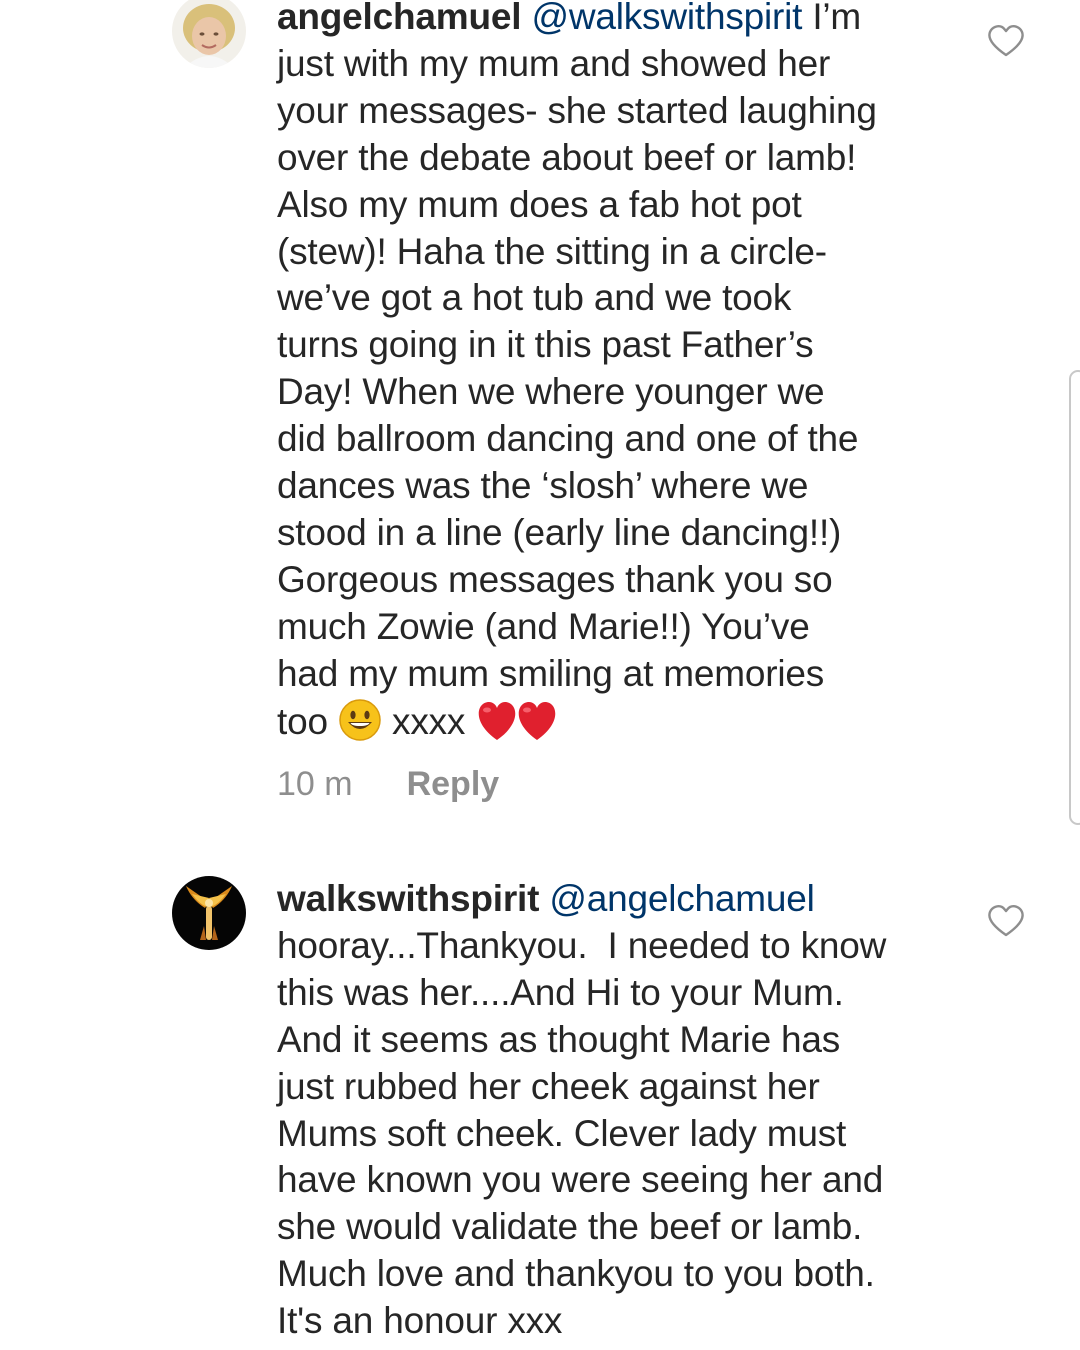  I want to click on comment-line: much Zowie (and Marie!!) You’ve, so click(543, 626).